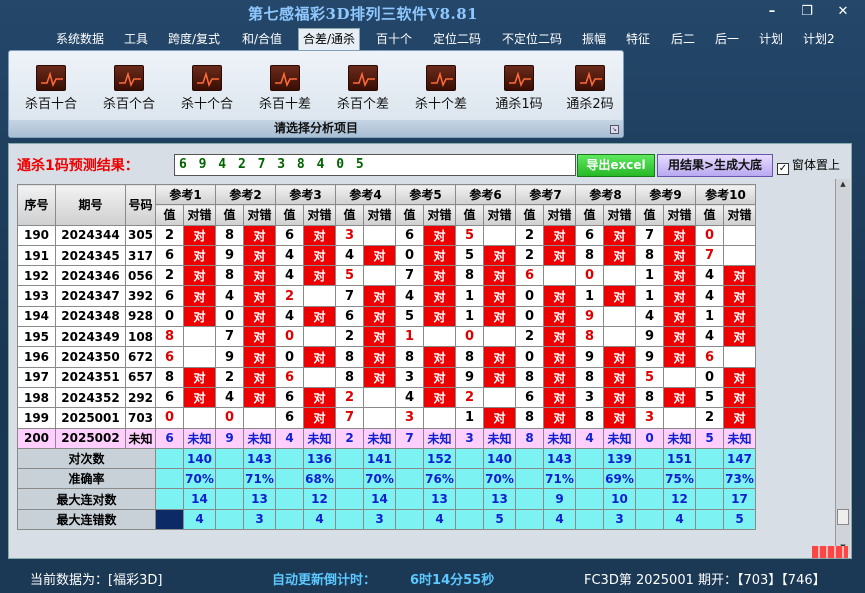  What do you see at coordinates (614, 129) in the screenshot?
I see `ribbon-expand-icon: ↘` at bounding box center [614, 129].